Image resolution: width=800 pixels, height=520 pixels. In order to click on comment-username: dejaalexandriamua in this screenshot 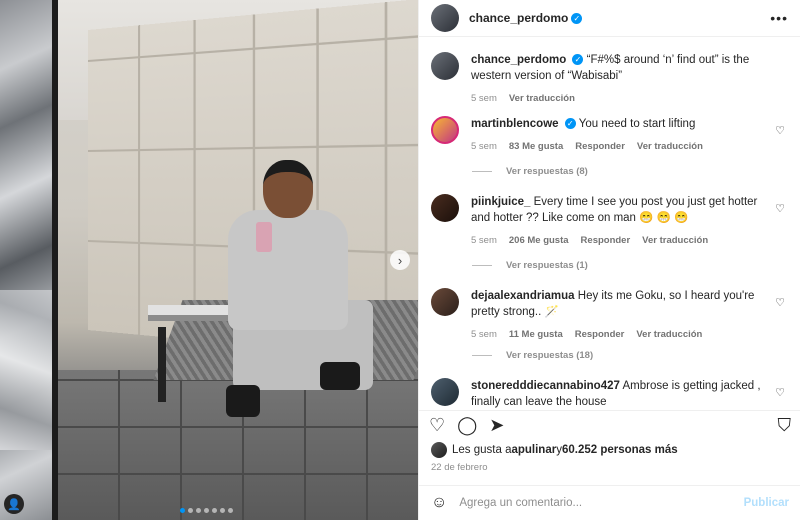, I will do `click(523, 296)`.